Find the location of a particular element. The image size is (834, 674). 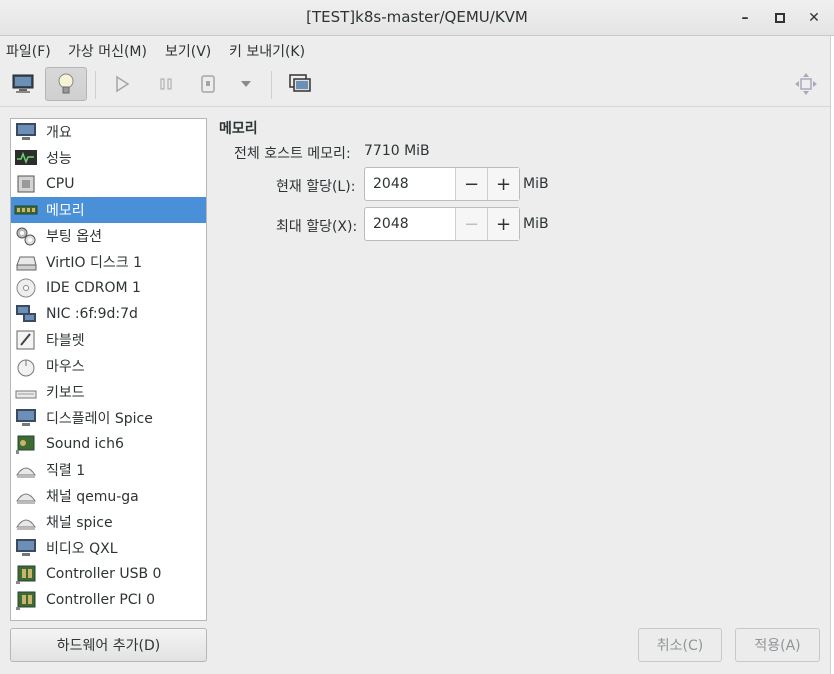

gears-icon is located at coordinates (26, 236).